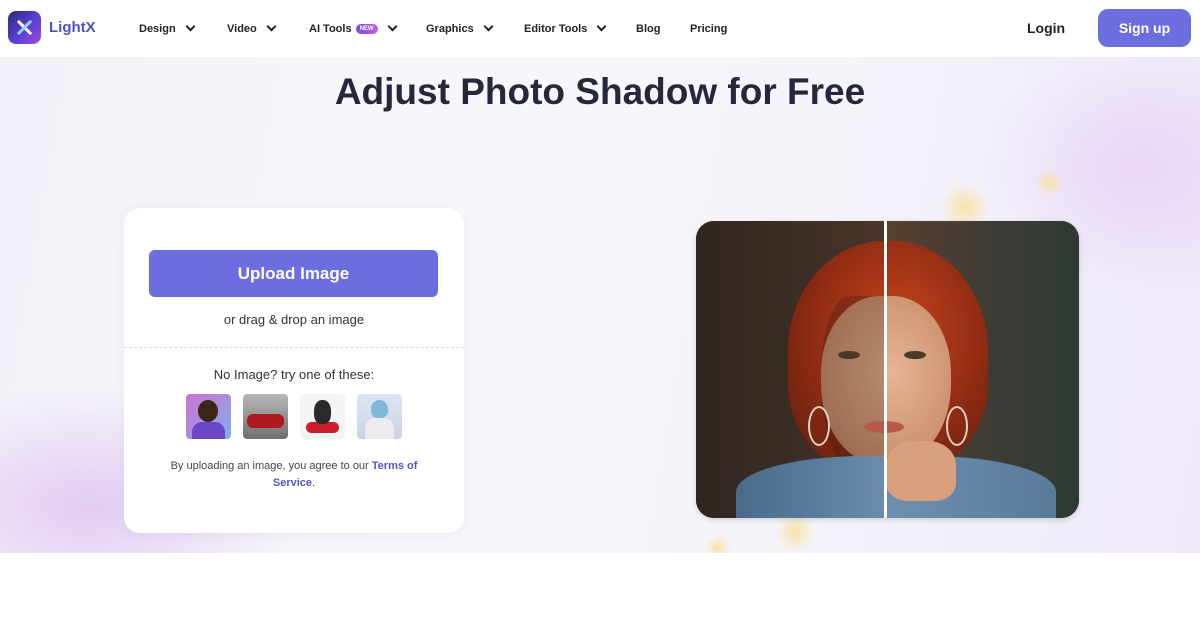 This screenshot has width=1200, height=628. I want to click on new-badge: NEW, so click(366, 28).